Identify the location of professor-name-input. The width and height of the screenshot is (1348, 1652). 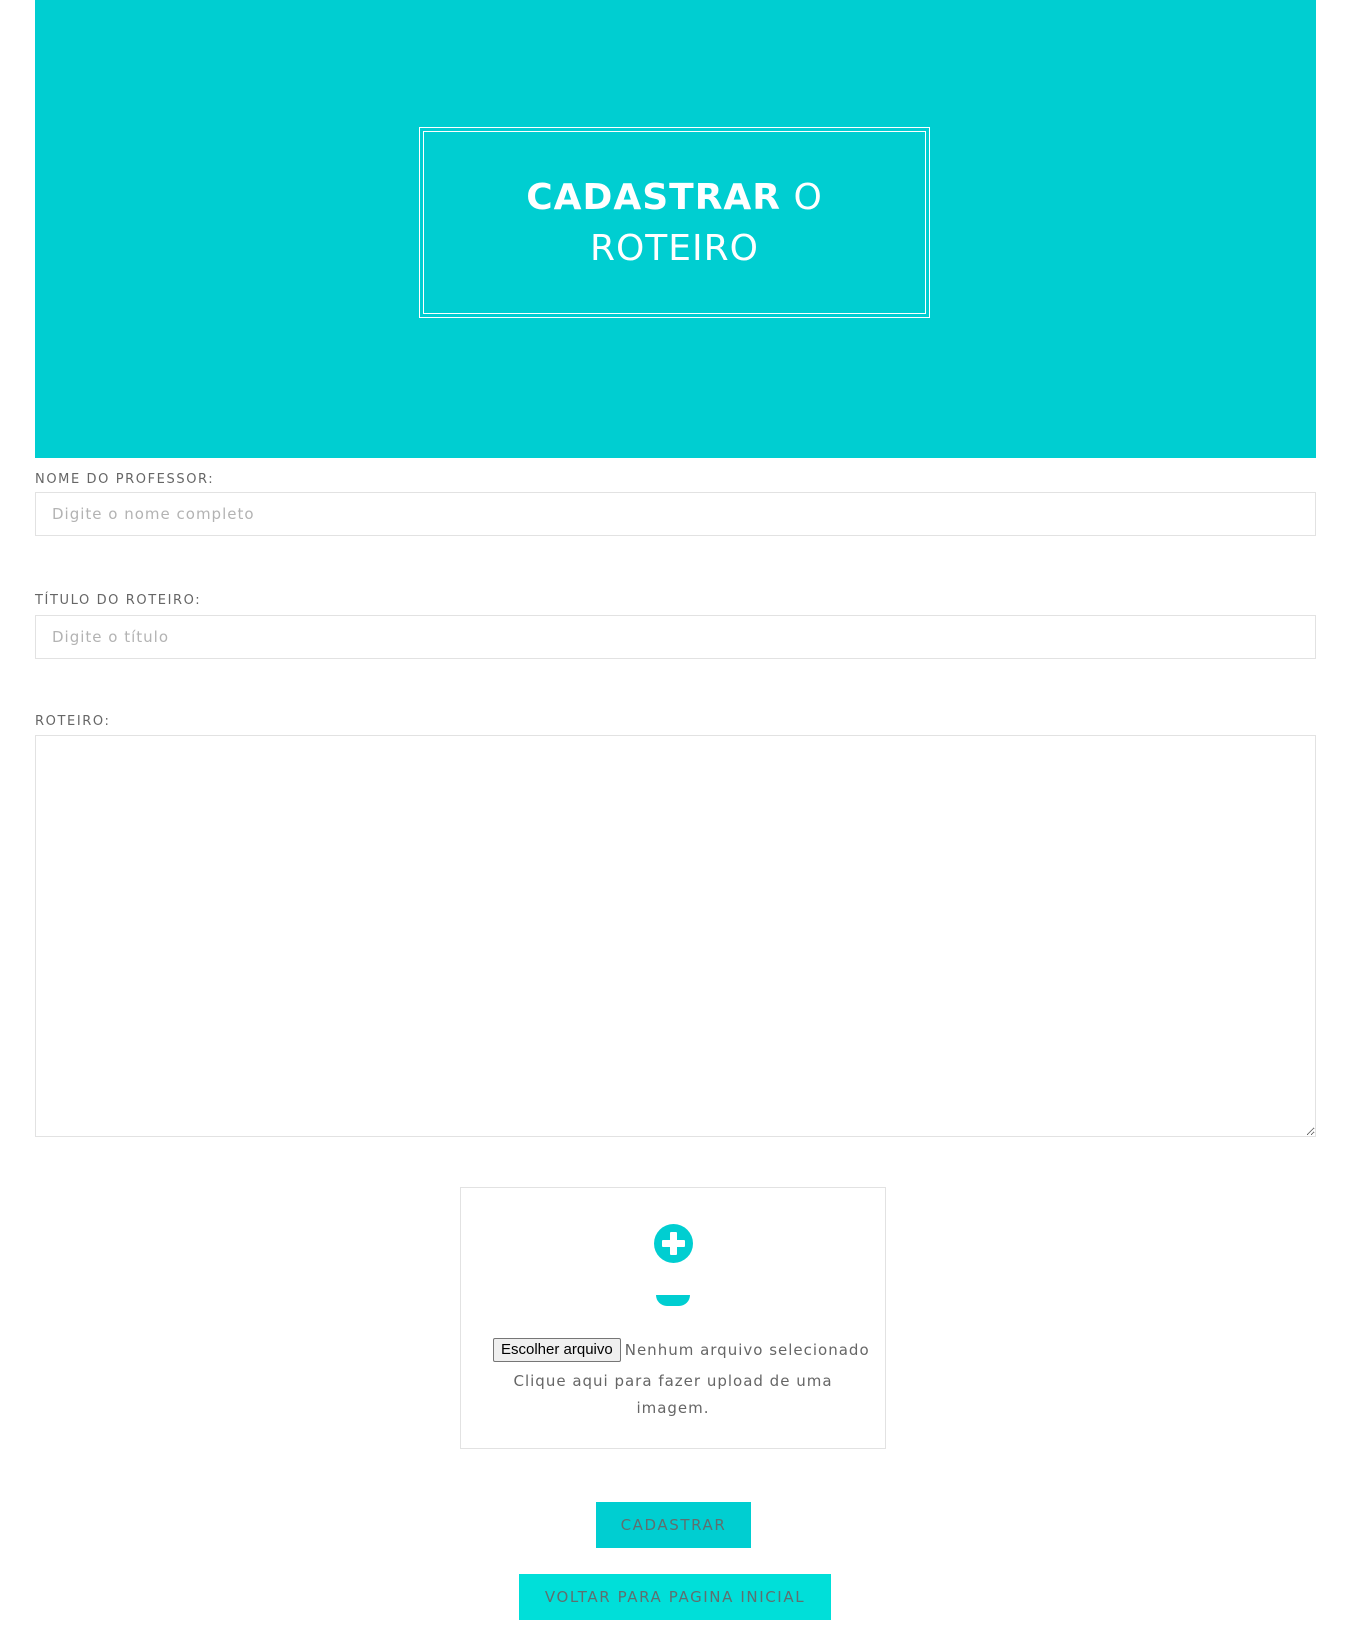
(675, 514).